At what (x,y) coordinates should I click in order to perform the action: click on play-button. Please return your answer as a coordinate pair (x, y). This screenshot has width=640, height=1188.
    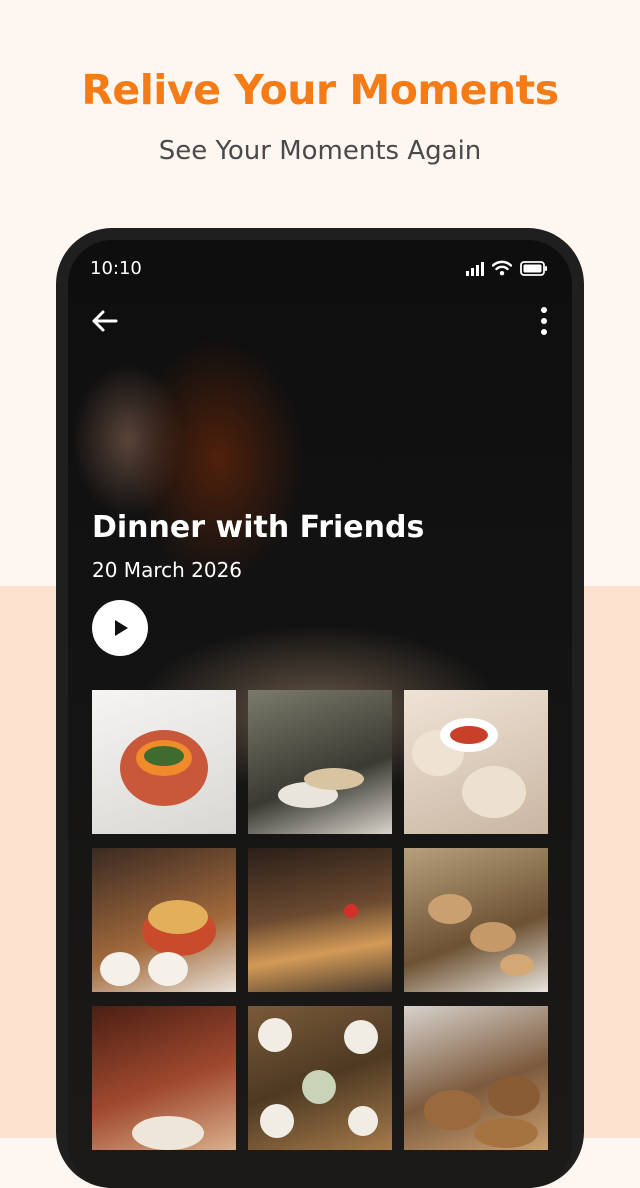
    Looking at the image, I should click on (120, 628).